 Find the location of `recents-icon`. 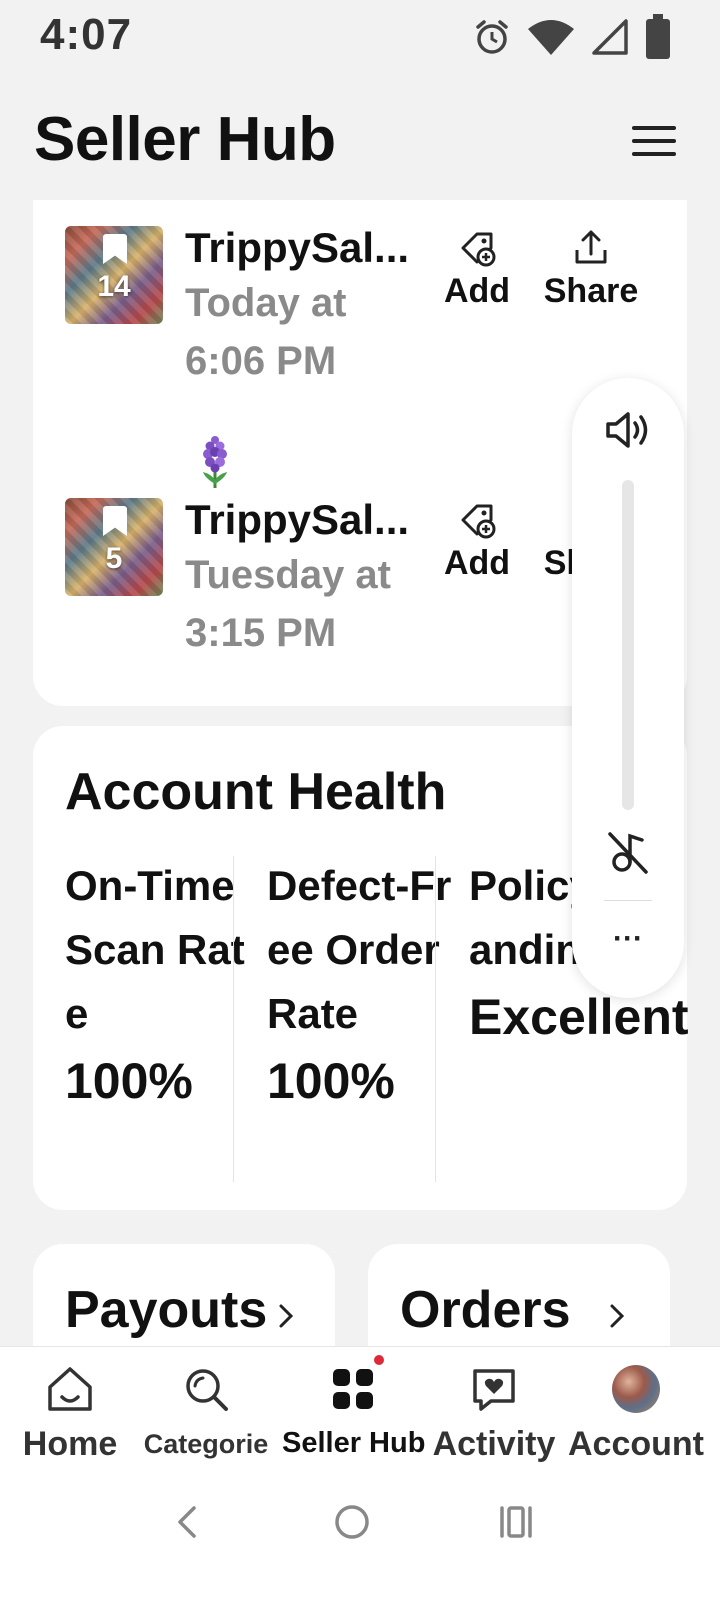

recents-icon is located at coordinates (516, 1522).